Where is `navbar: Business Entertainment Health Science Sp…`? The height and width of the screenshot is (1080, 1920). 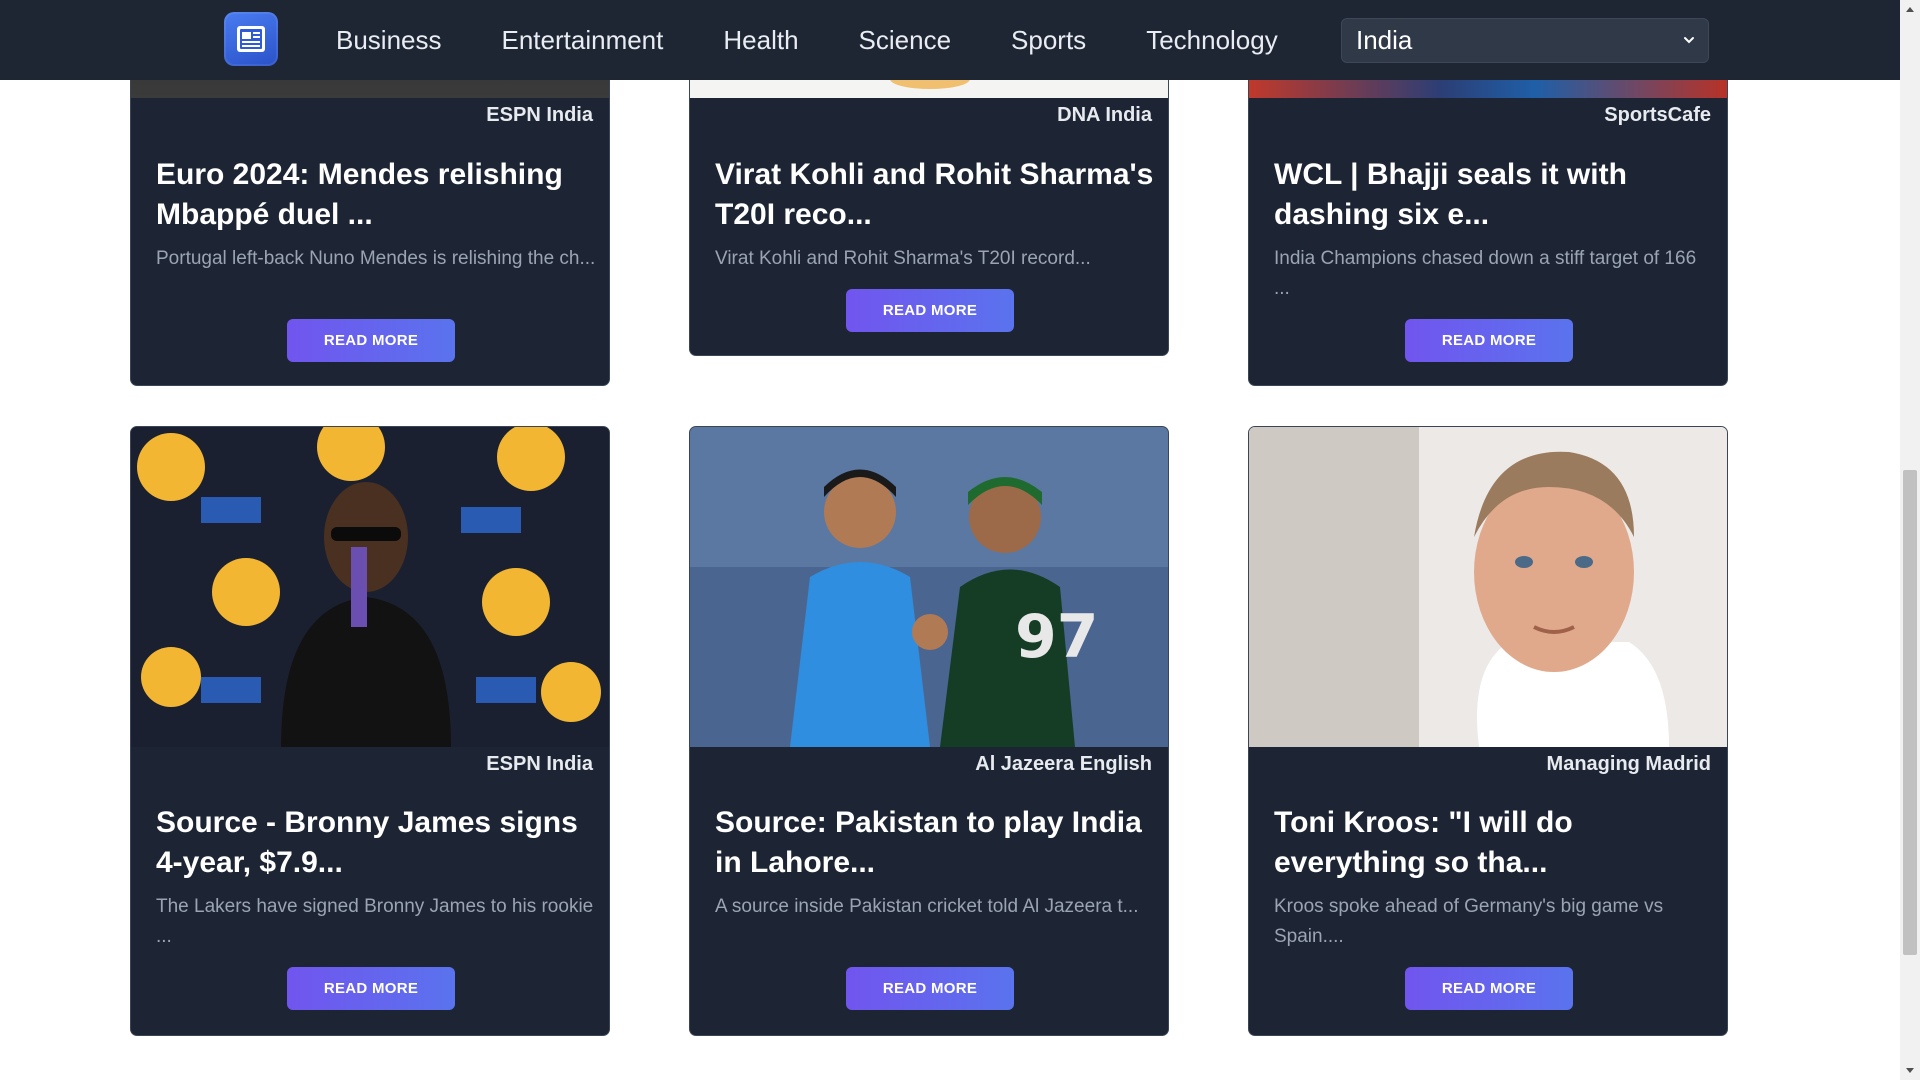 navbar: Business Entertainment Health Science Sp… is located at coordinates (950, 40).